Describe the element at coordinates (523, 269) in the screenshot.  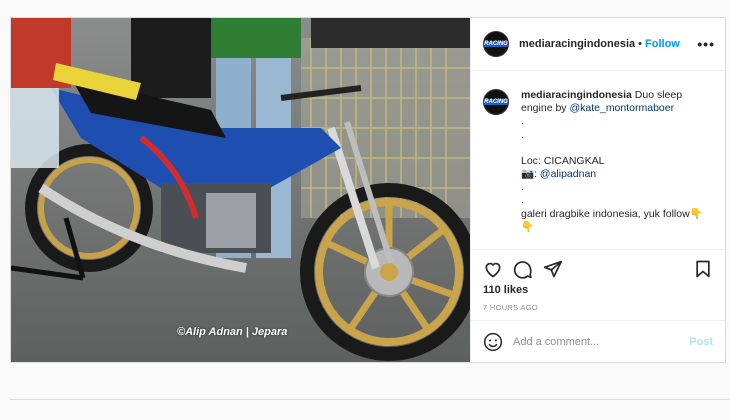
I see `comment-icon` at that location.